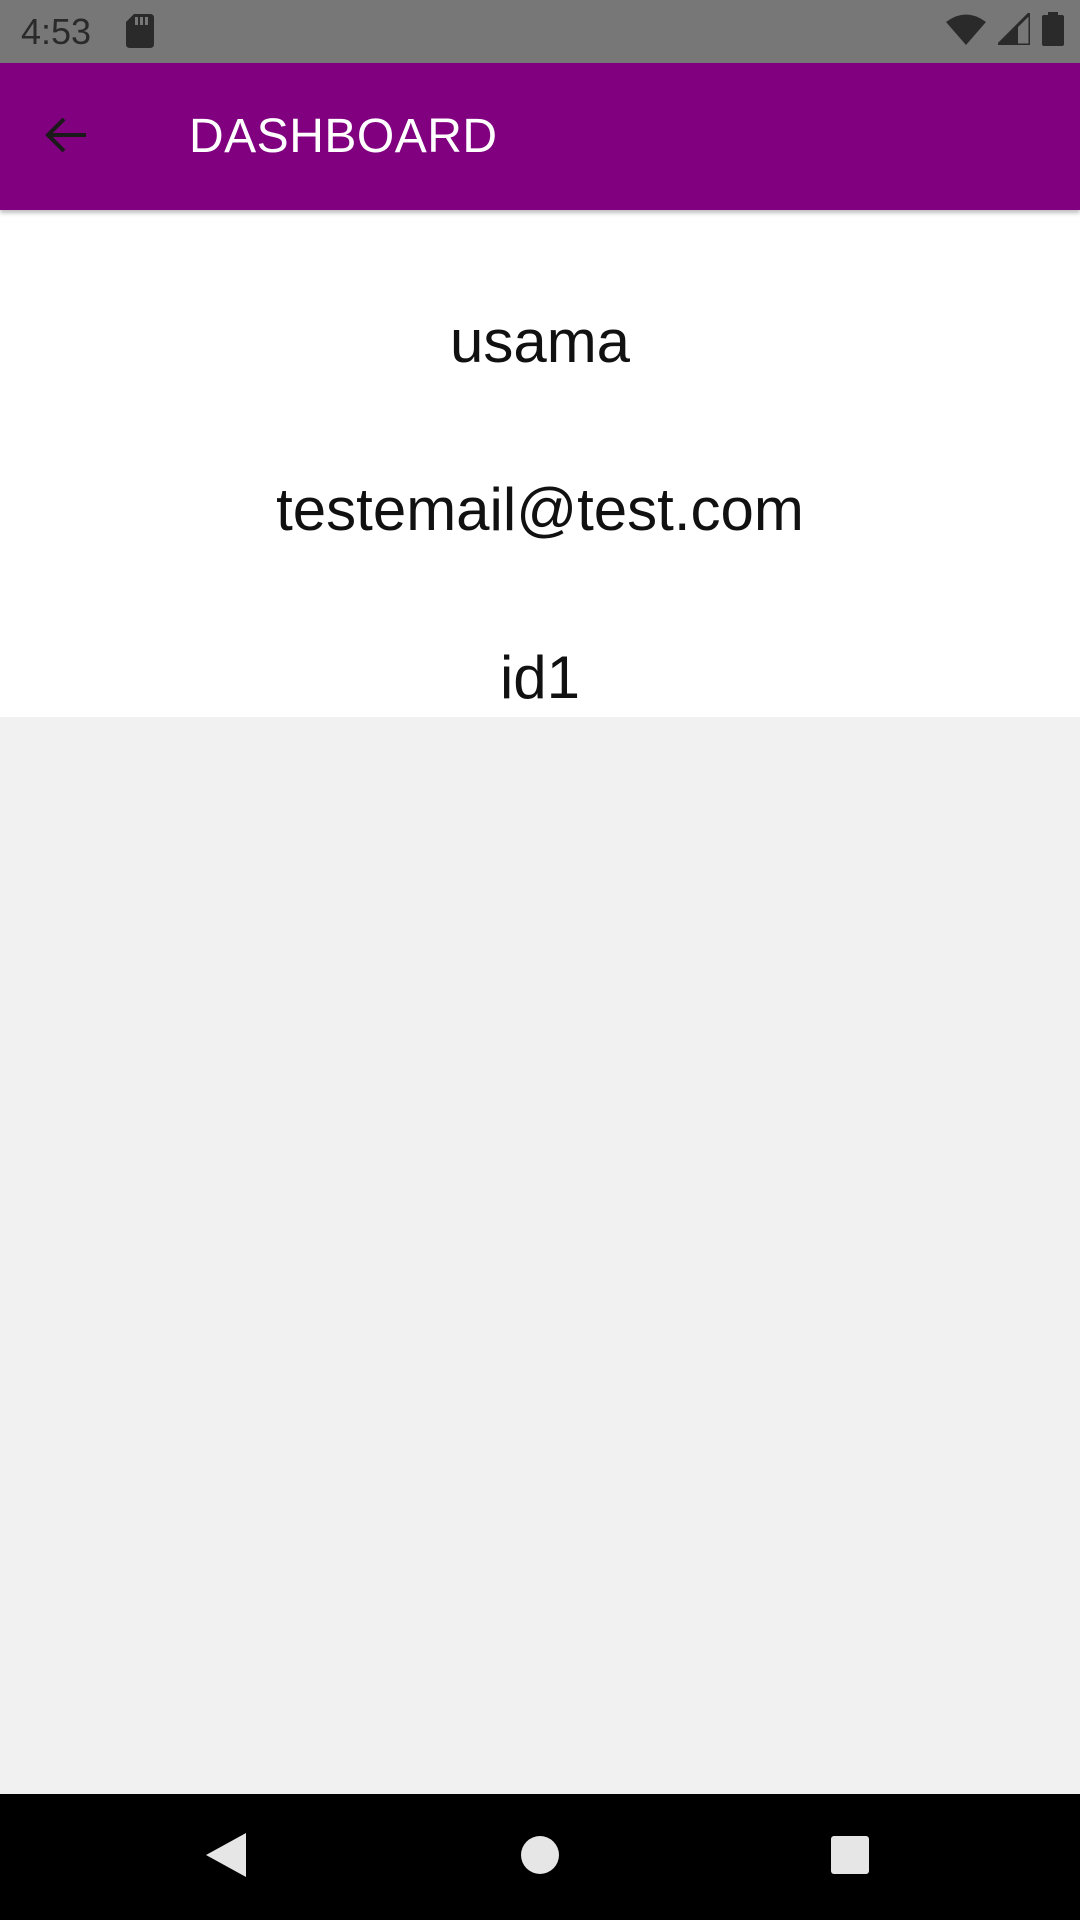 The image size is (1080, 1920). Describe the element at coordinates (343, 136) in the screenshot. I see `page-title: DASHBOARD` at that location.